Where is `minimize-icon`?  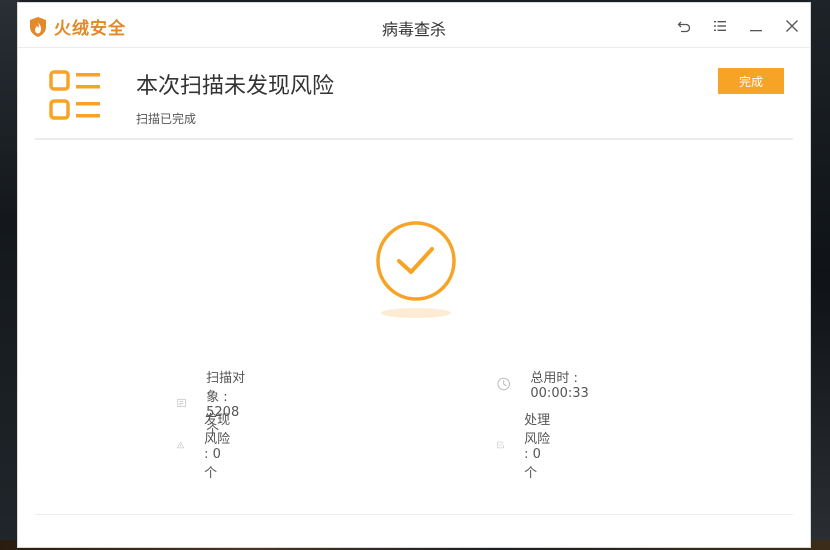
minimize-icon is located at coordinates (756, 30).